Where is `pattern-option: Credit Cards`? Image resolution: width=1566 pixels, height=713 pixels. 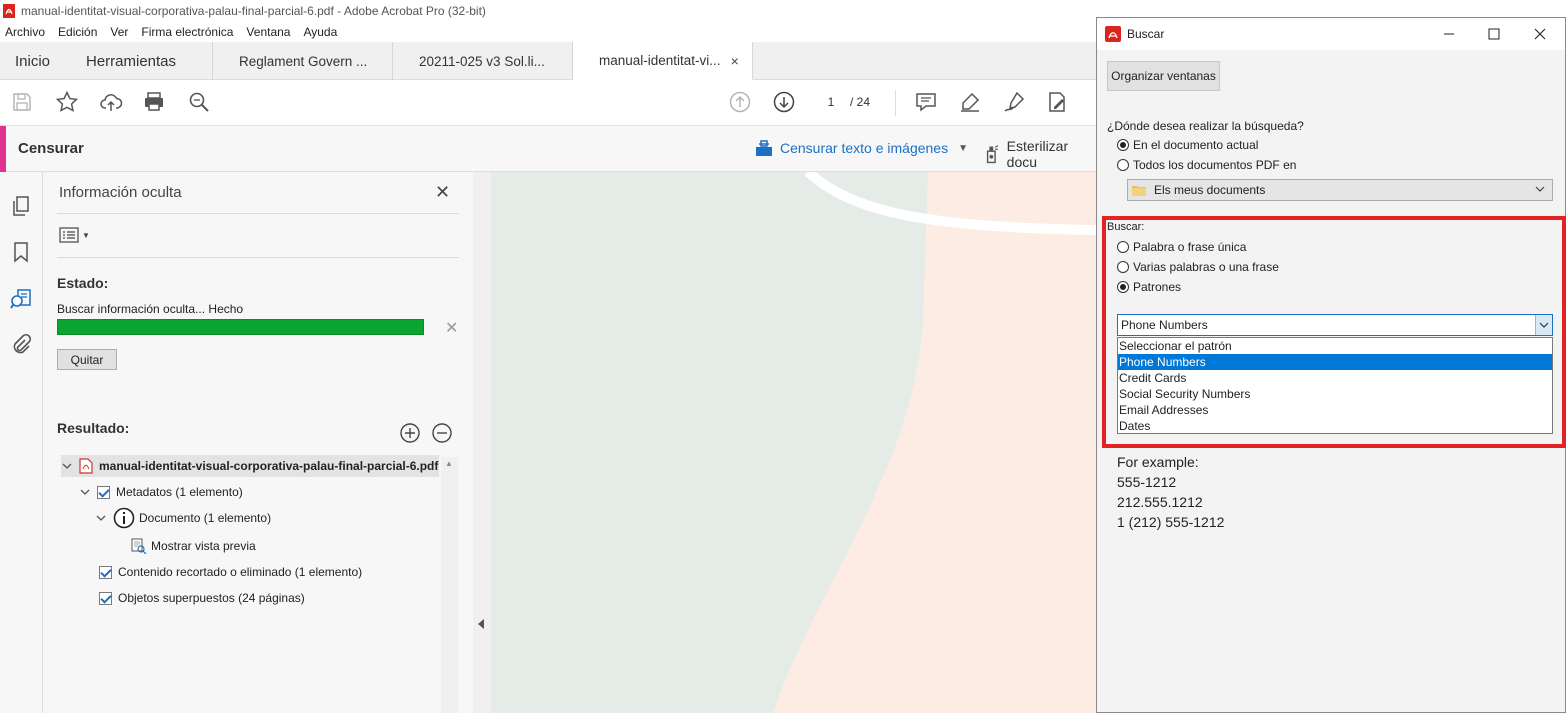 pattern-option: Credit Cards is located at coordinates (1335, 378).